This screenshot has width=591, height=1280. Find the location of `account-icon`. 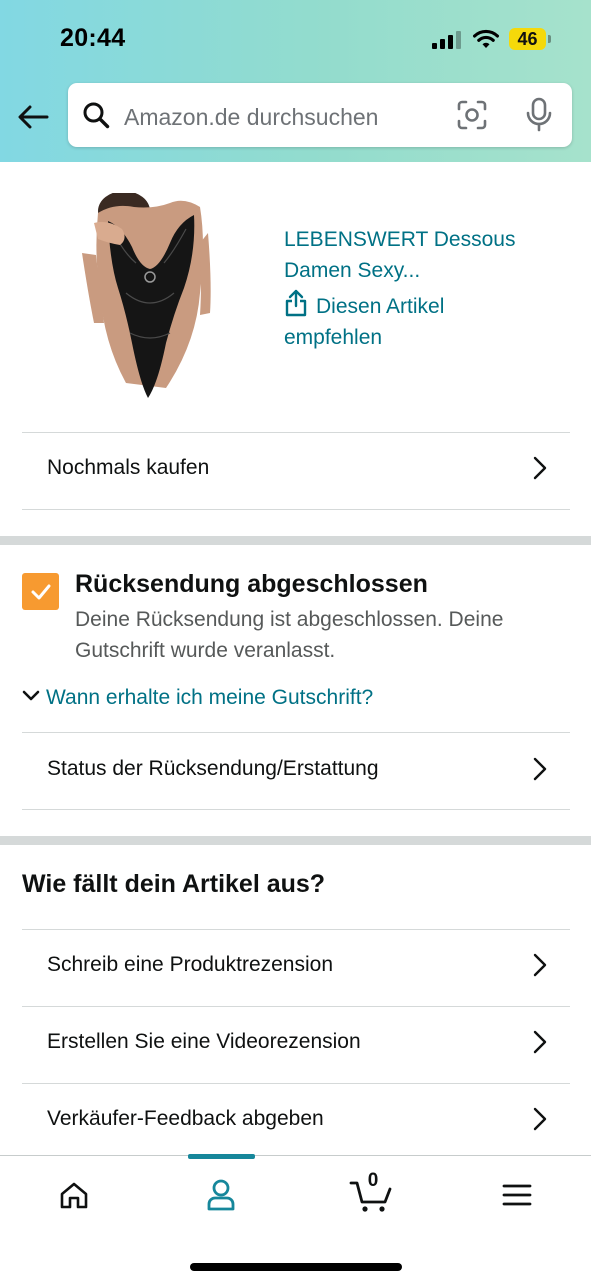

account-icon is located at coordinates (221, 1195).